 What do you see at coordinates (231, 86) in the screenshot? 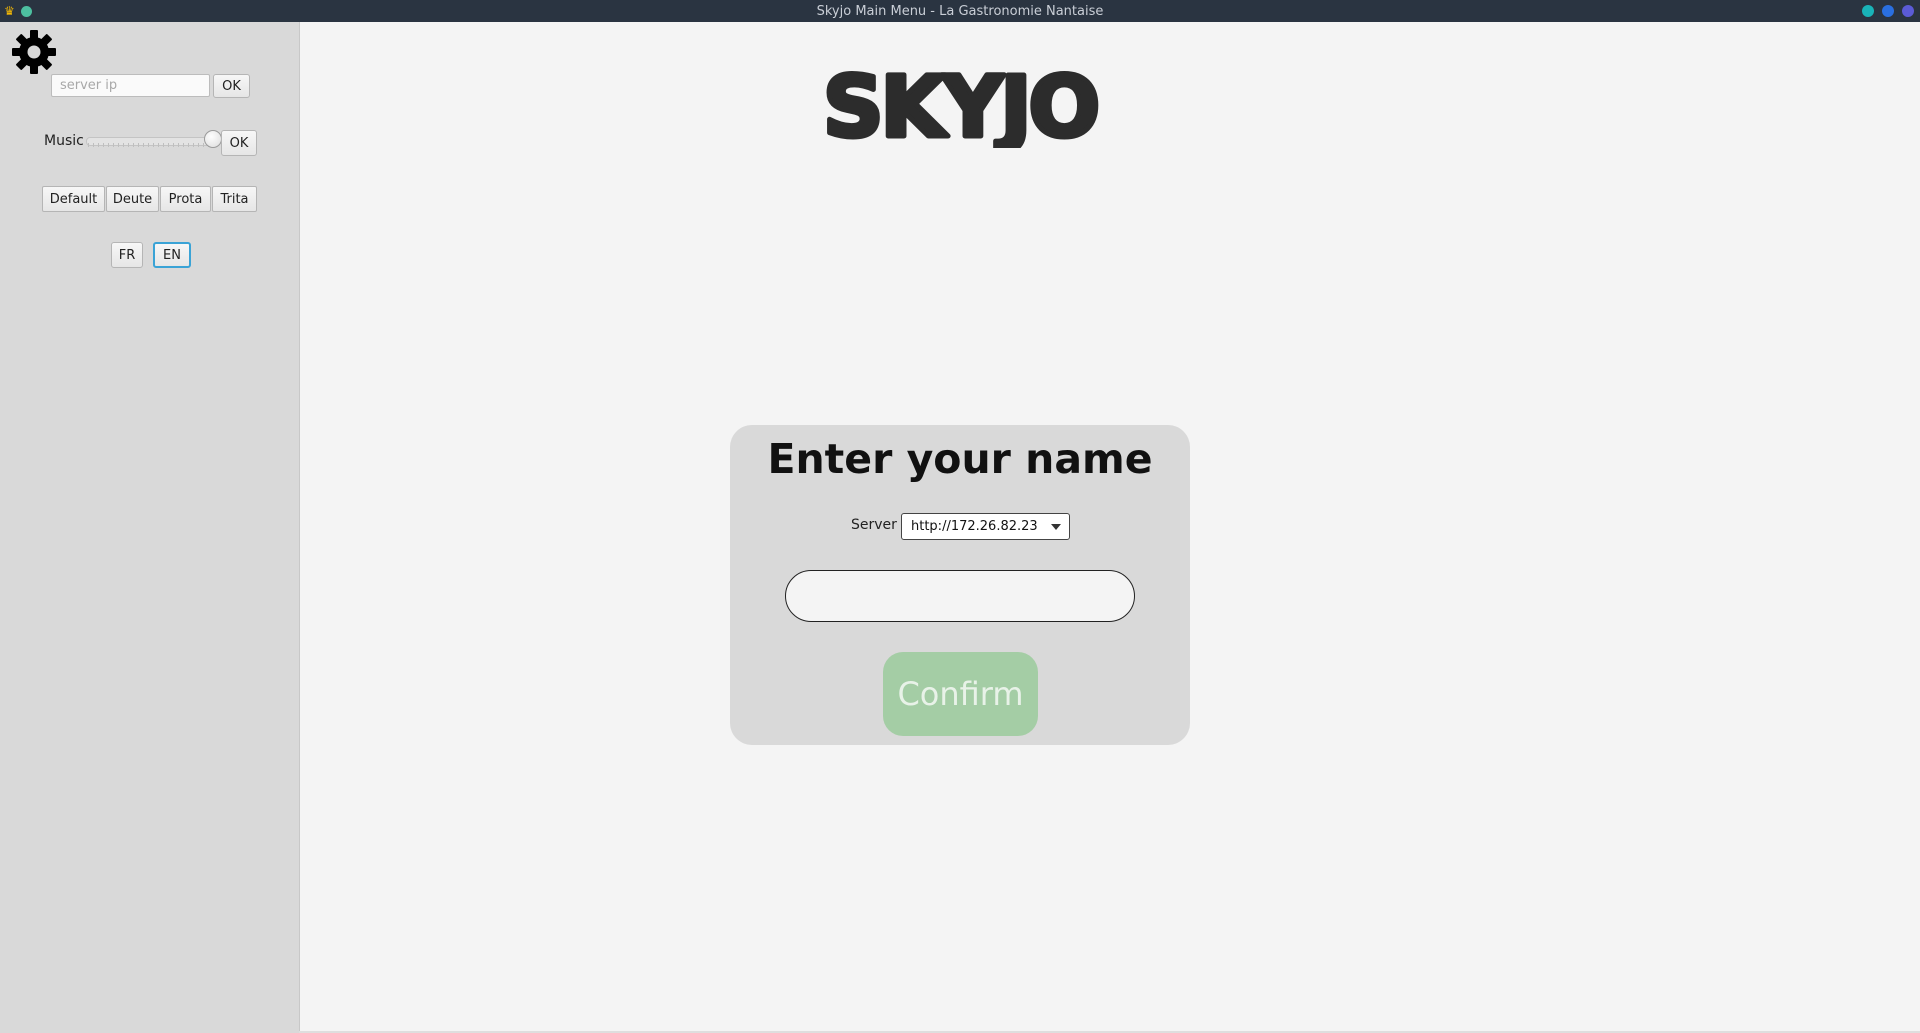
I see `server-ip-ok-button: OK` at bounding box center [231, 86].